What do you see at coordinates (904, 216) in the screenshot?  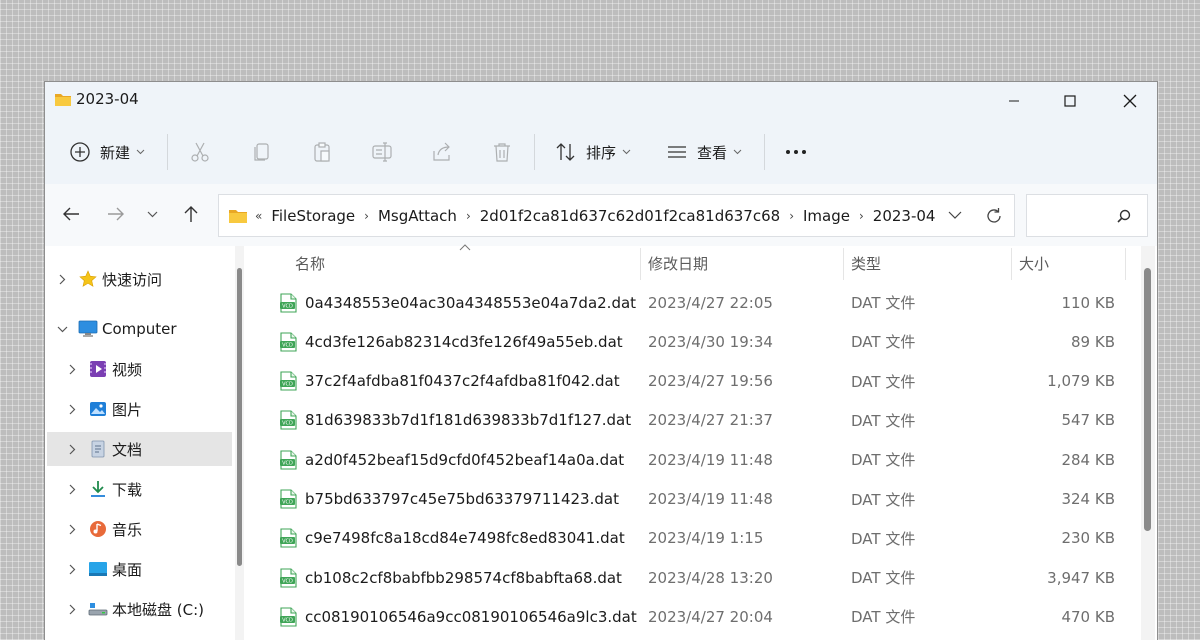 I see `breadcrumb-current: 2023-04` at bounding box center [904, 216].